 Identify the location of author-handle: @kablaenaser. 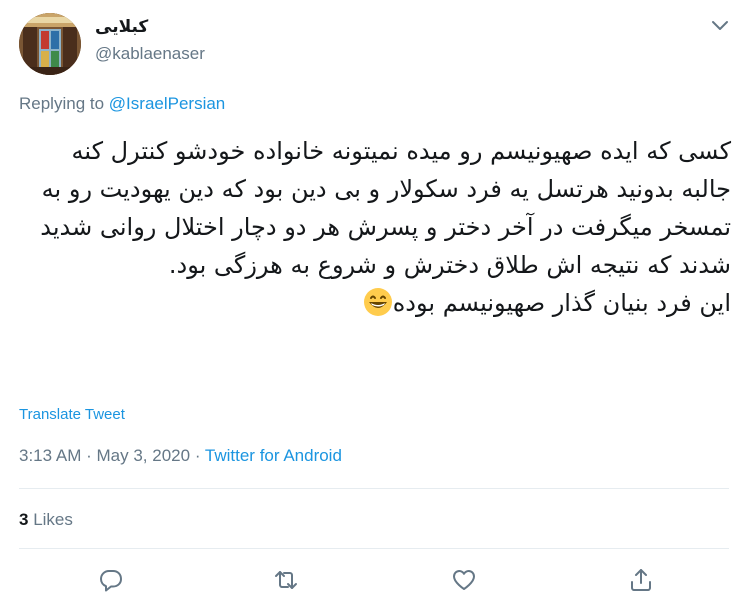
(150, 54).